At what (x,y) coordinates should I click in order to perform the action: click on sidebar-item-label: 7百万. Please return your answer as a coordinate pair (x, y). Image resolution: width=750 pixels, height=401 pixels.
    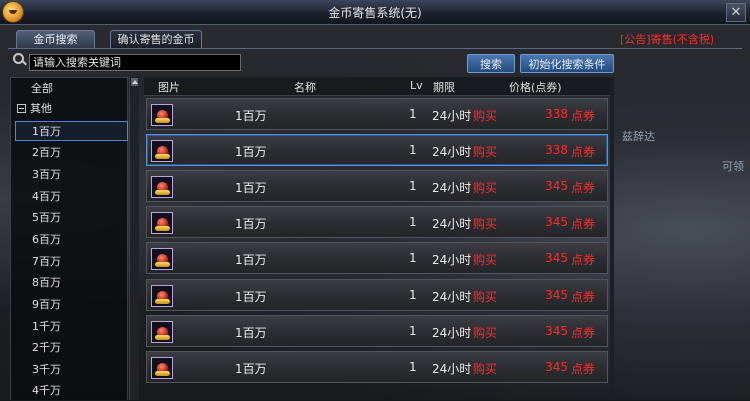
    Looking at the image, I should click on (46, 261).